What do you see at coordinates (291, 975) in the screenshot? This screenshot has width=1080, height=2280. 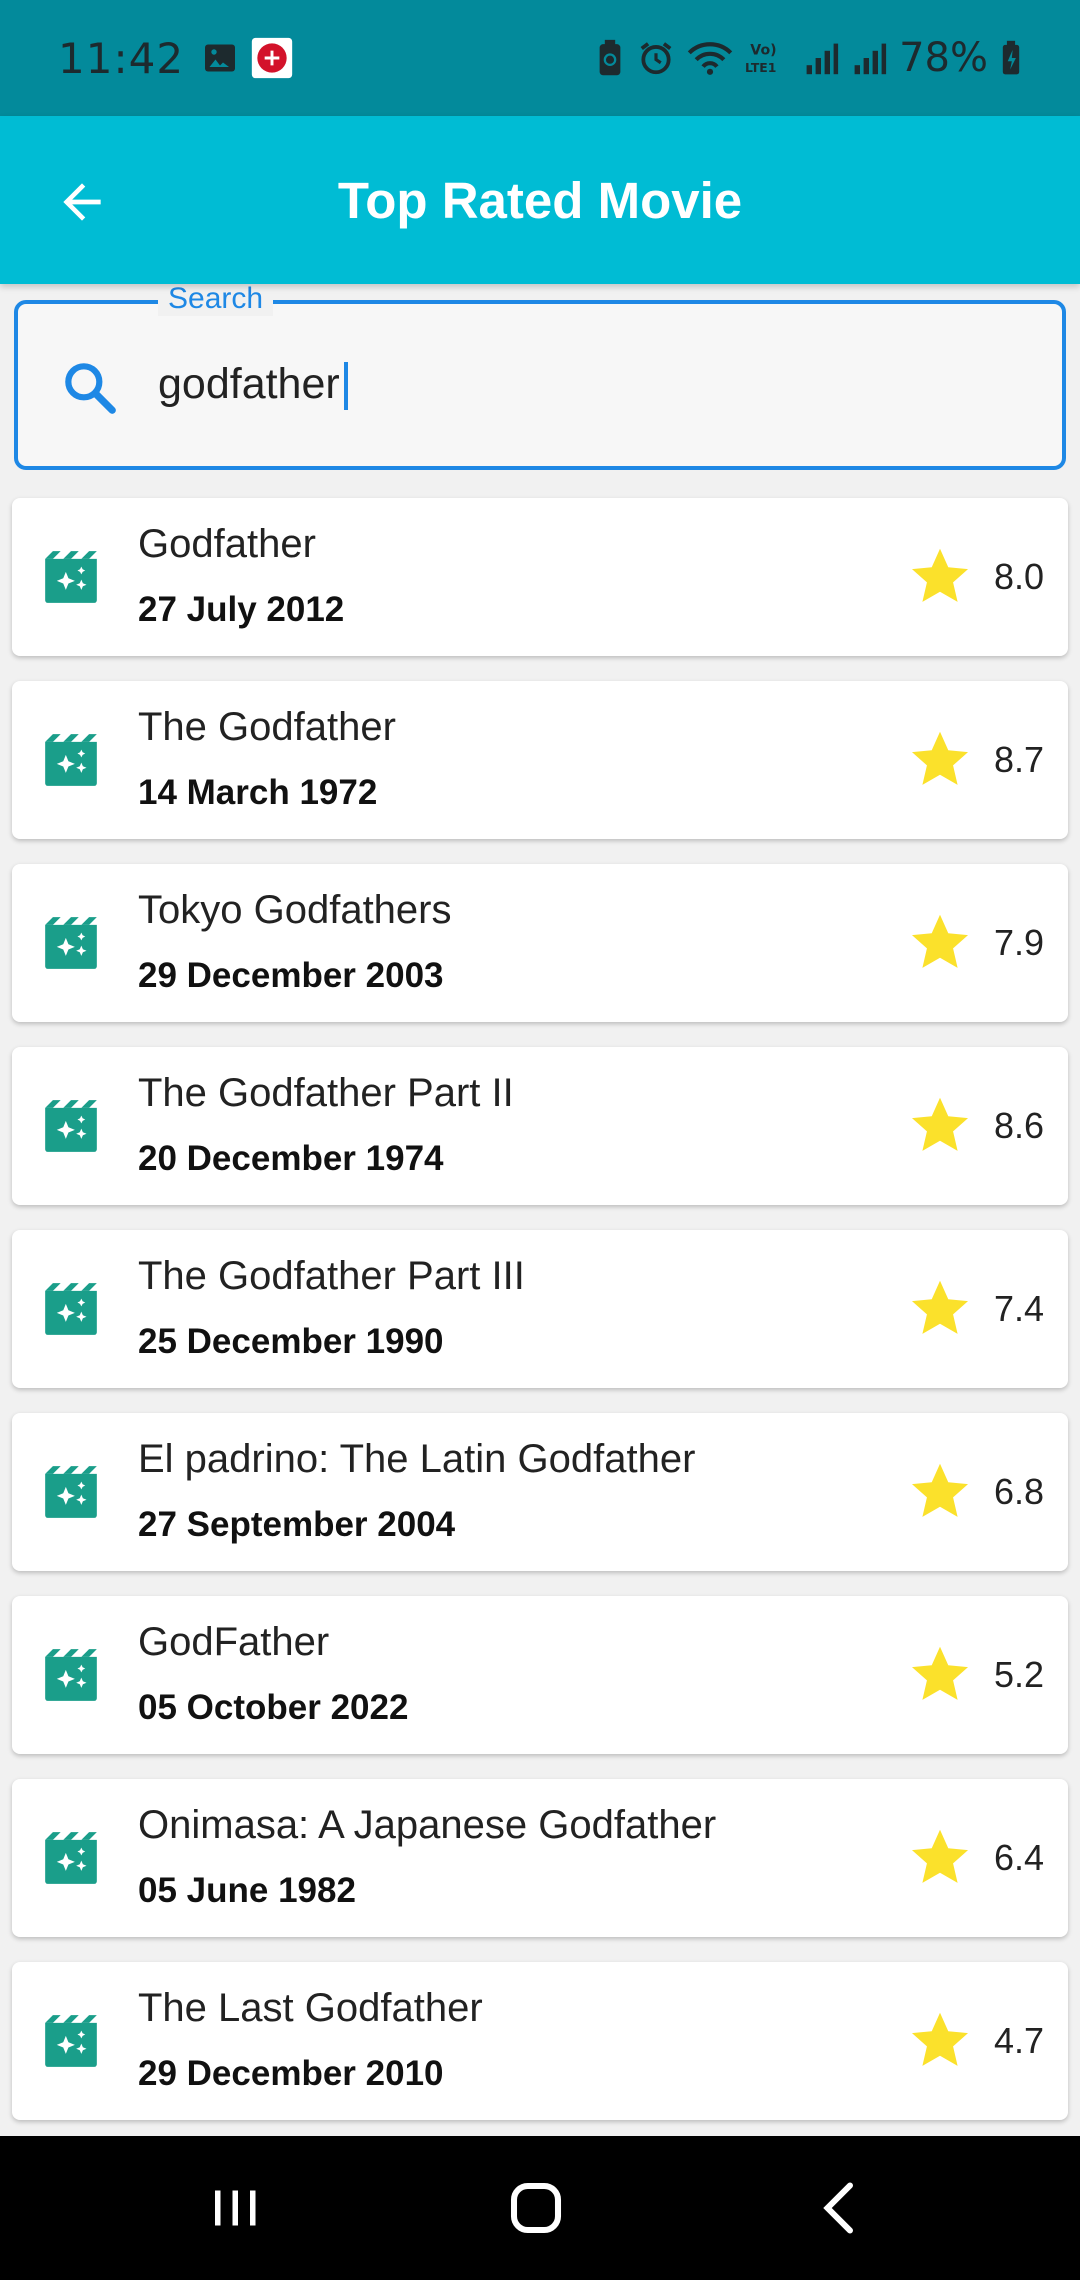 I see `movie-release-date: 29 December 2003` at bounding box center [291, 975].